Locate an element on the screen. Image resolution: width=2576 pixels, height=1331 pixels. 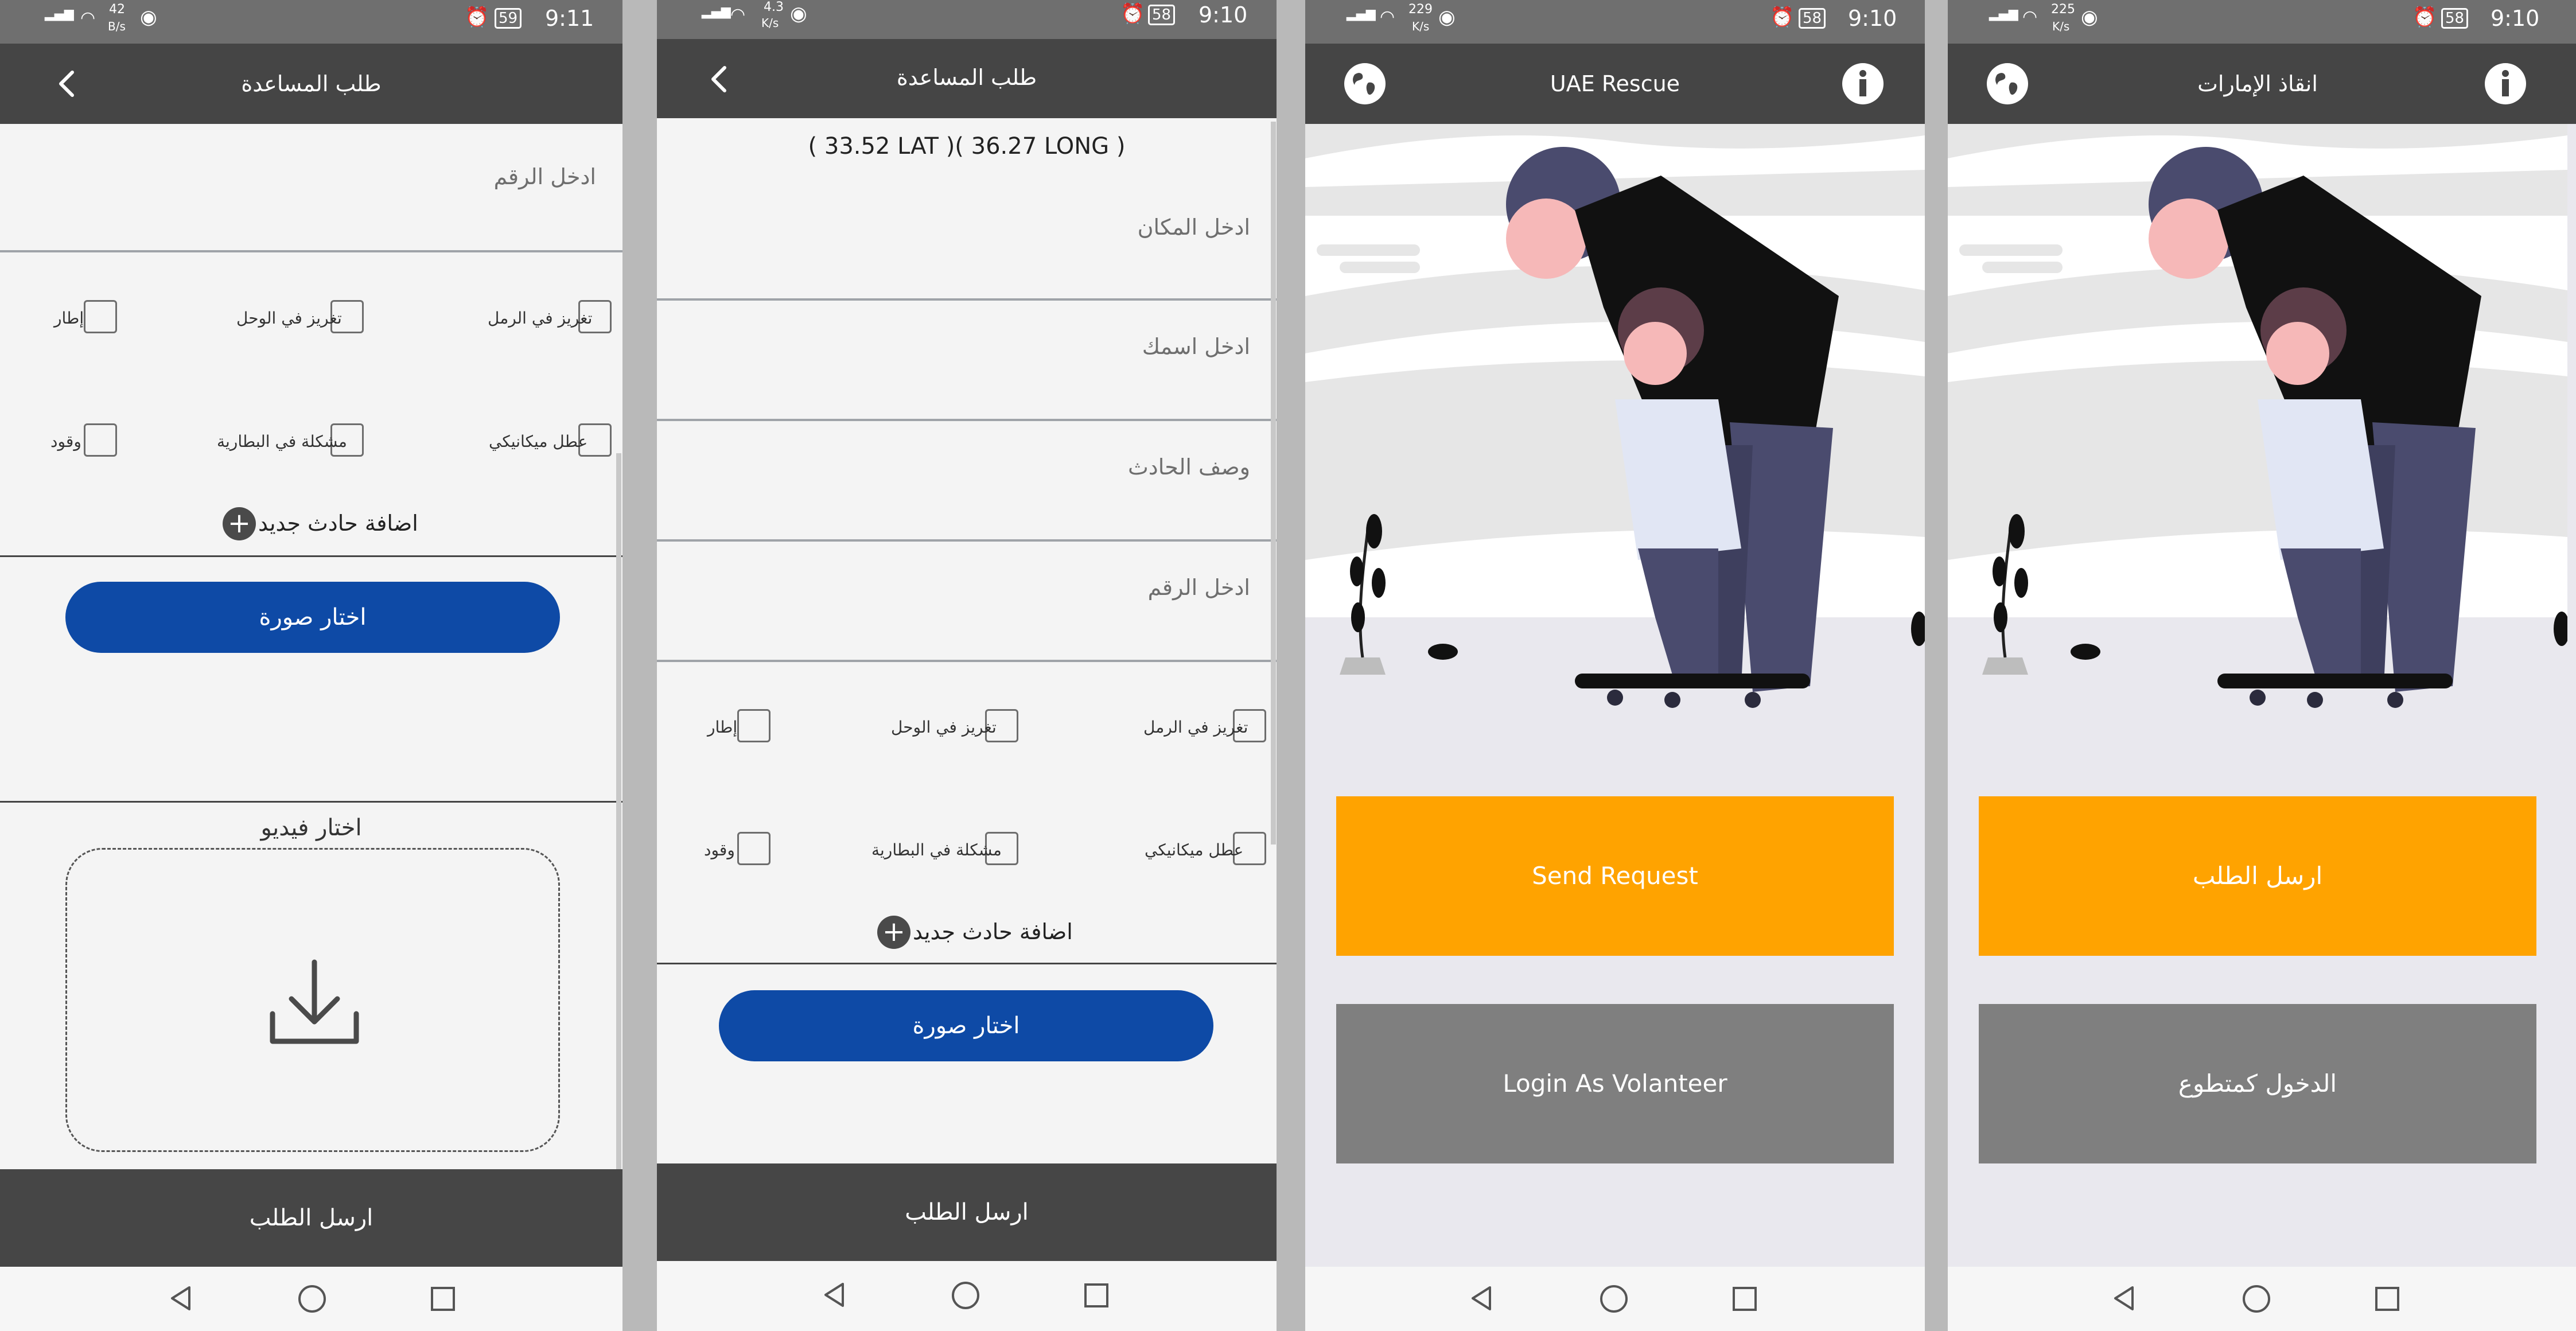
net-speed: 229 is located at coordinates (1421, 9).